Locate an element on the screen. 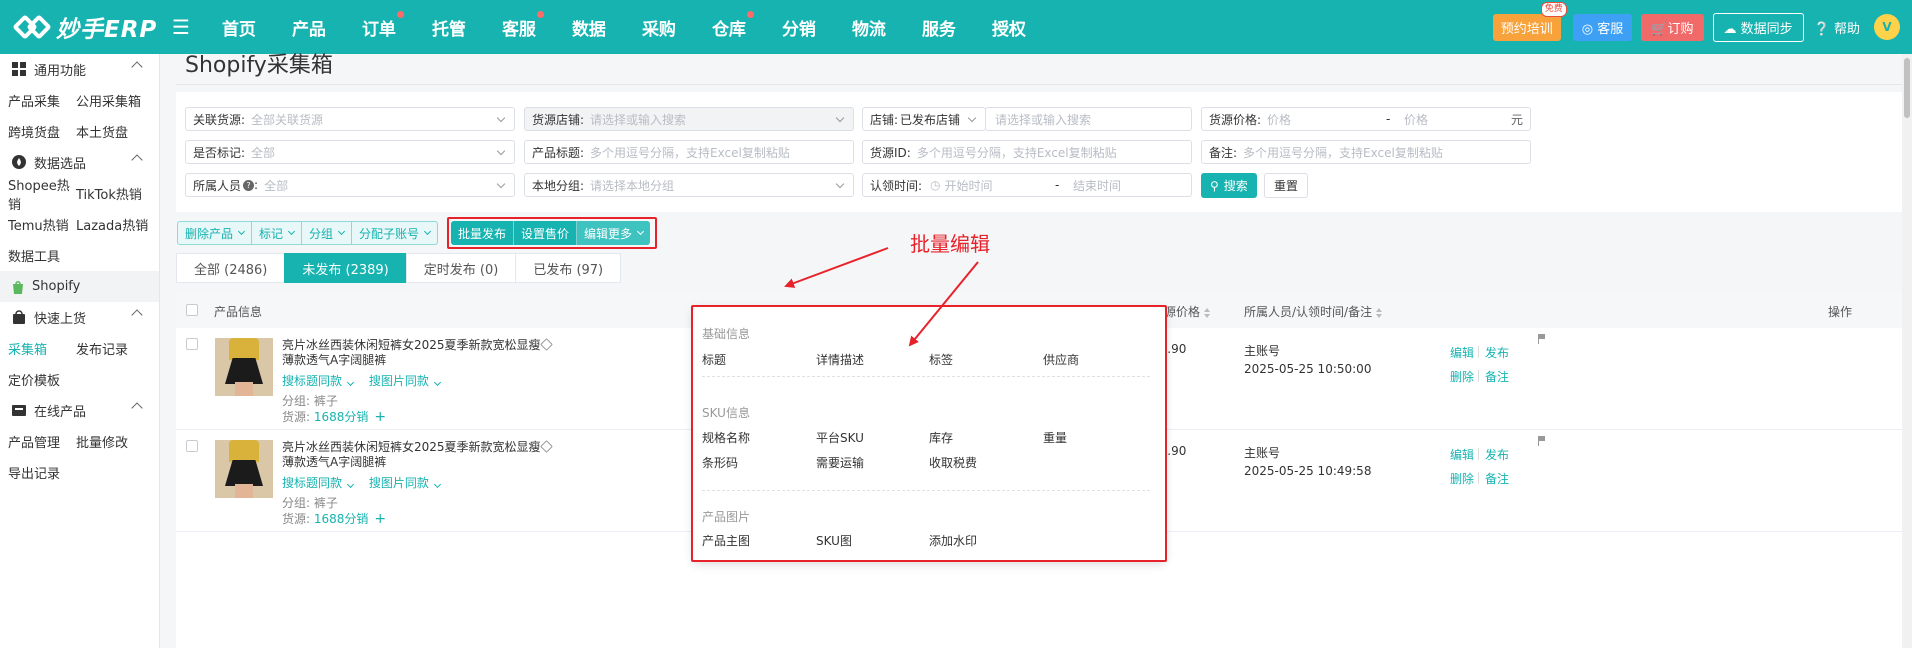  data-sync-button: ☁ 数据同步 is located at coordinates (1758, 27).